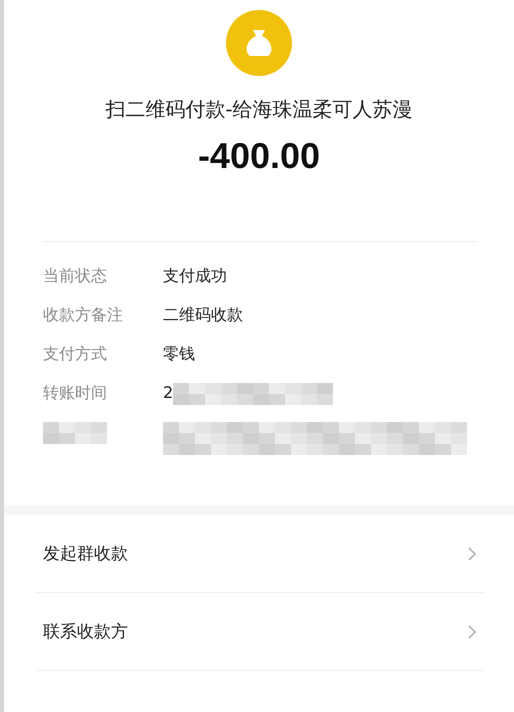 This screenshot has width=514, height=712. I want to click on detail-label: 支付方式, so click(75, 354).